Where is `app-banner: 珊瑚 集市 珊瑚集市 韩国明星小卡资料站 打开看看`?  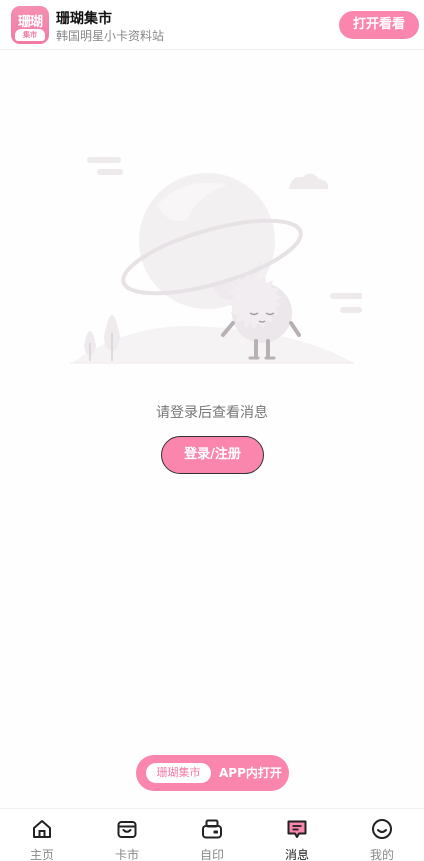 app-banner: 珊瑚 集市 珊瑚集市 韩国明星小卡资料站 打开看看 is located at coordinates (212, 25).